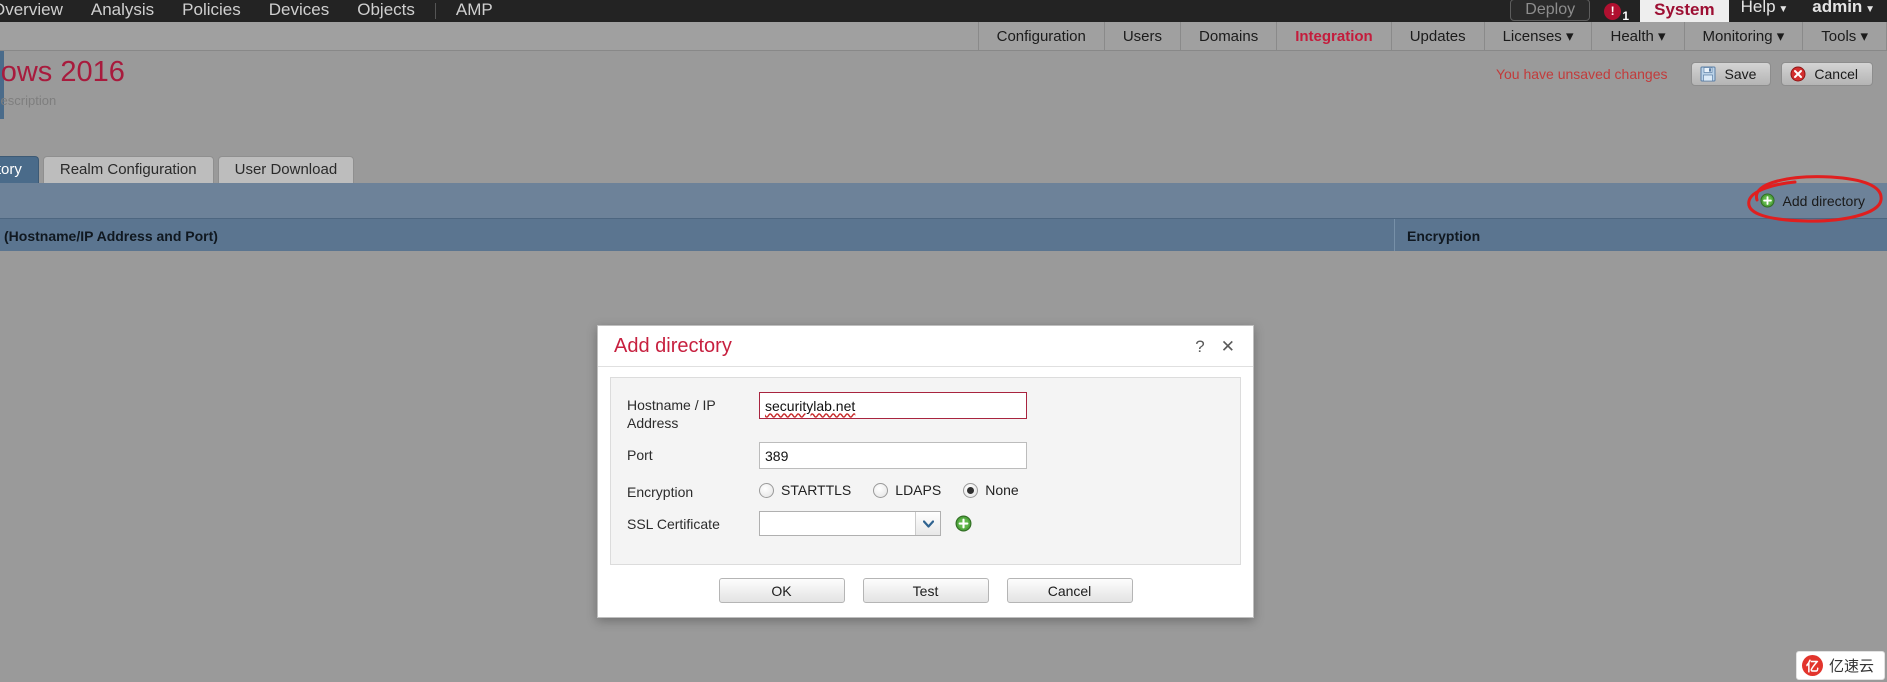 Image resolution: width=1887 pixels, height=682 pixels. Describe the element at coordinates (1581, 74) in the screenshot. I see `unsaved-changes-message: You have unsaved changes` at that location.